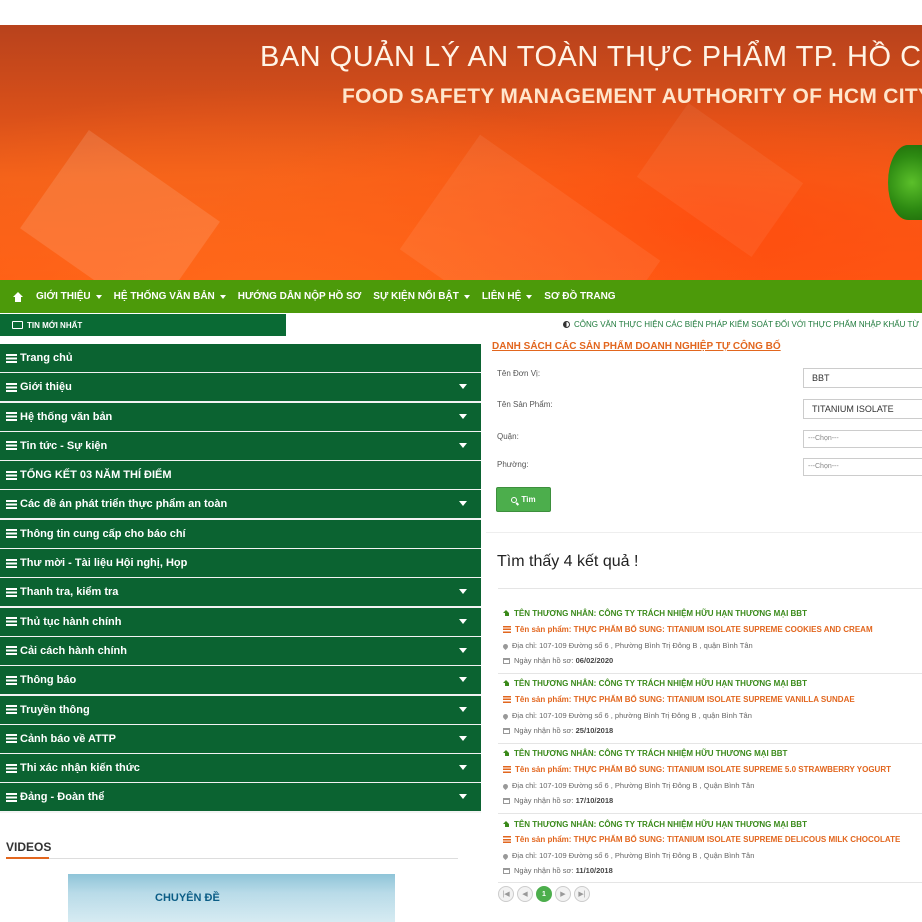 Image resolution: width=922 pixels, height=922 pixels. Describe the element at coordinates (240, 504) in the screenshot. I see `sidebar-item: Các đề án phát triển thực phẩm an toàn` at that location.